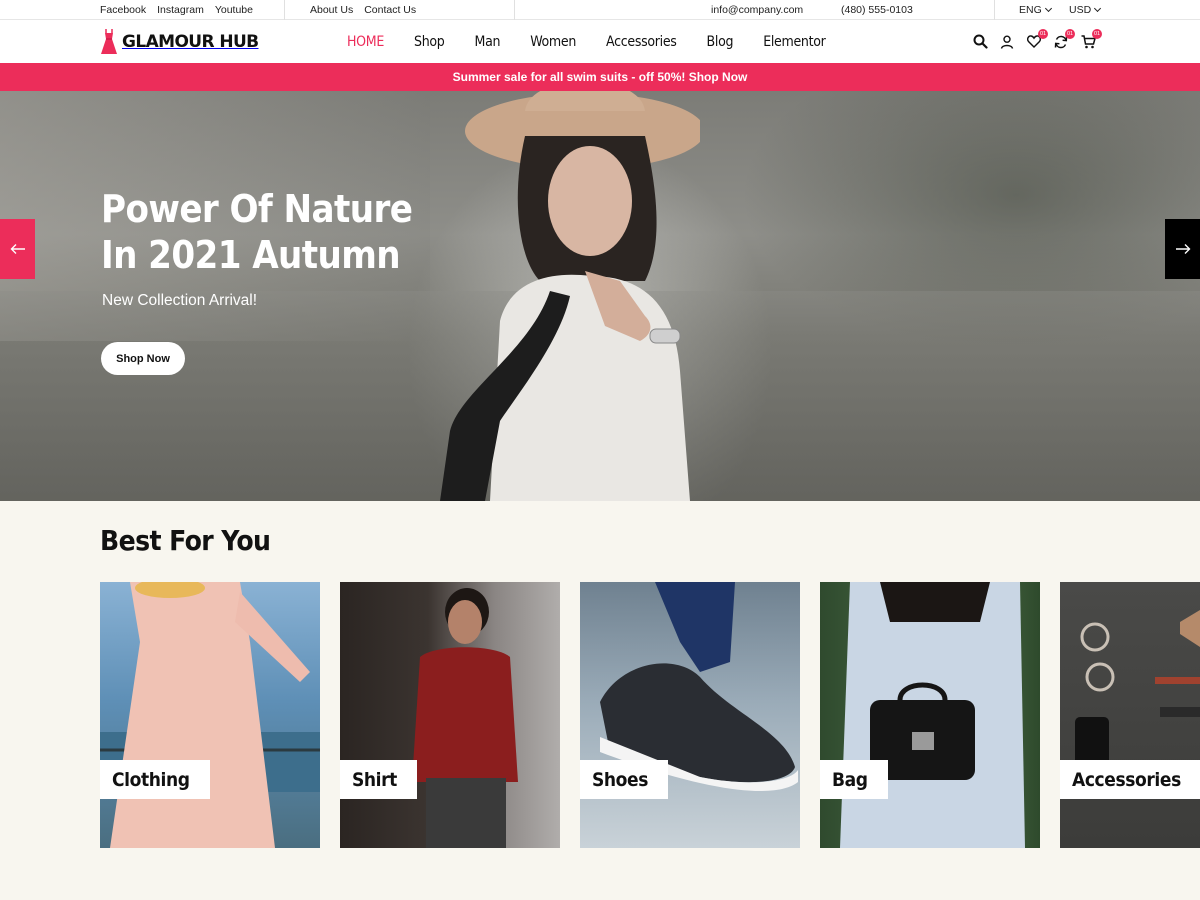  I want to click on hero-subtitle: New Collection Arrival!, so click(180, 300).